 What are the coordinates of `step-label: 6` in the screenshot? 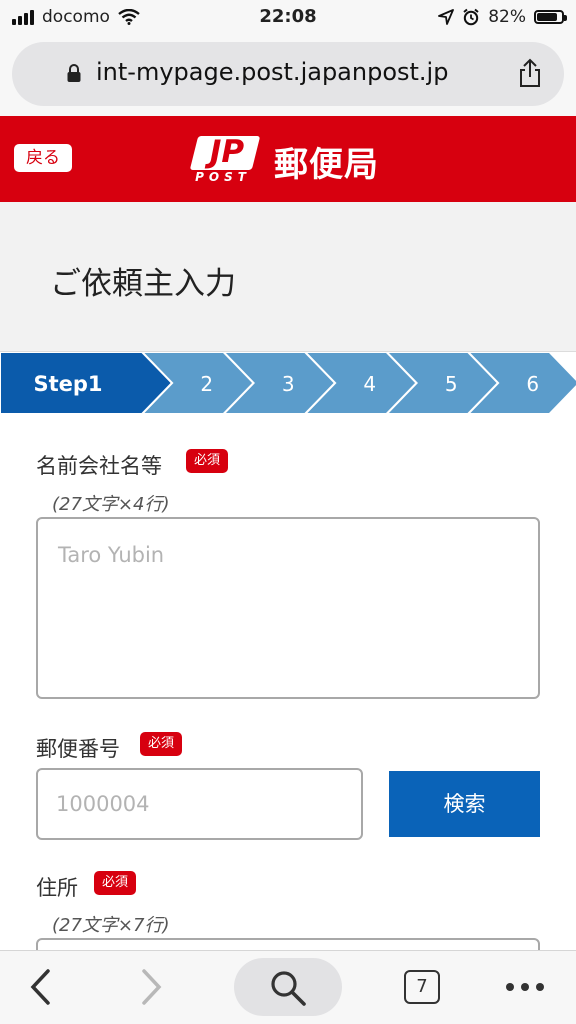 It's located at (532, 384).